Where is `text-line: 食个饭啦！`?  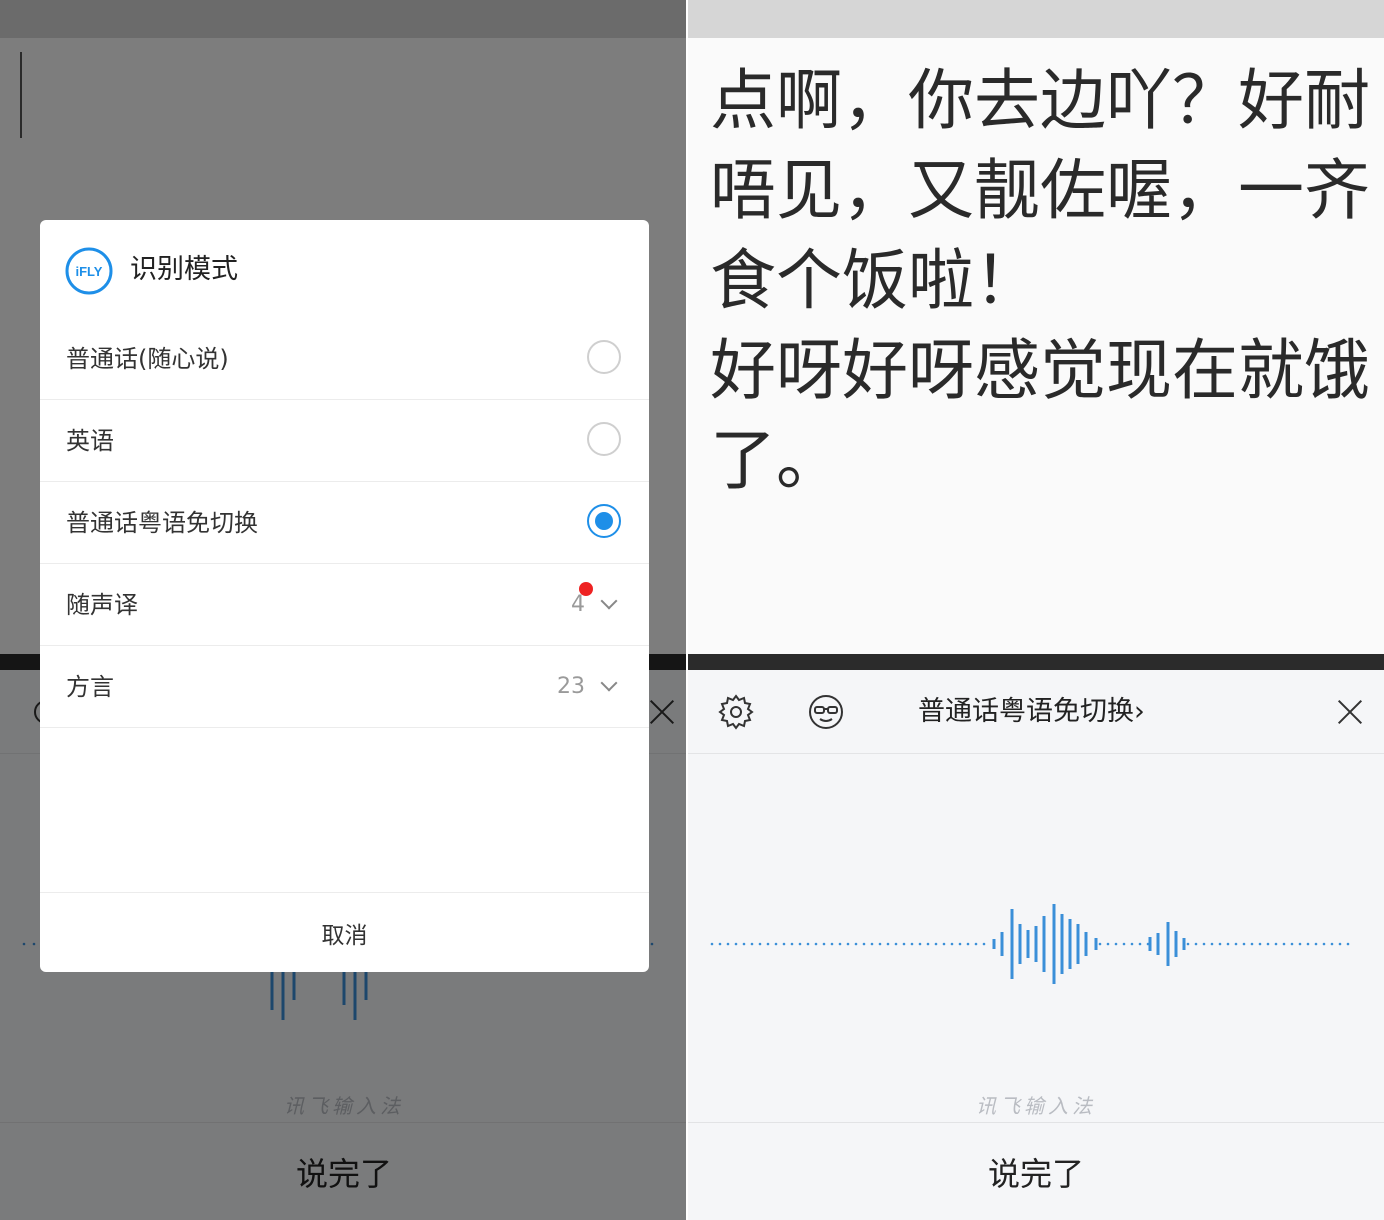
text-line: 食个饭啦！ is located at coordinates (875, 280).